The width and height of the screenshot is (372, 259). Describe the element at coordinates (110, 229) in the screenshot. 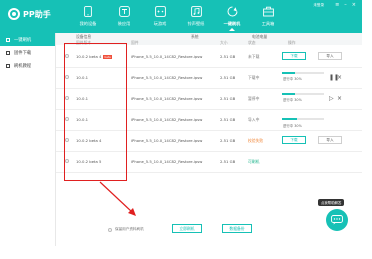

I see `keep-data-radio` at that location.